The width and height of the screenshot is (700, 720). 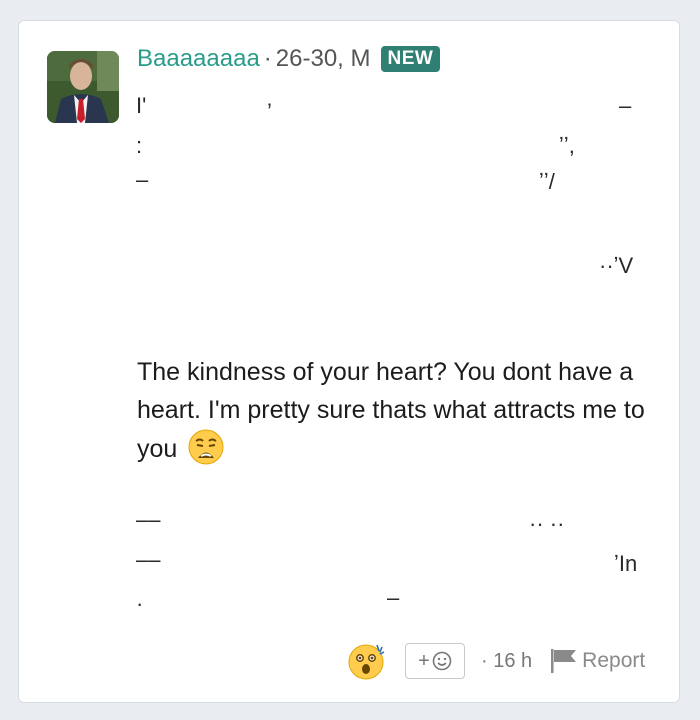 I want to click on smiley-icon, so click(x=442, y=661).